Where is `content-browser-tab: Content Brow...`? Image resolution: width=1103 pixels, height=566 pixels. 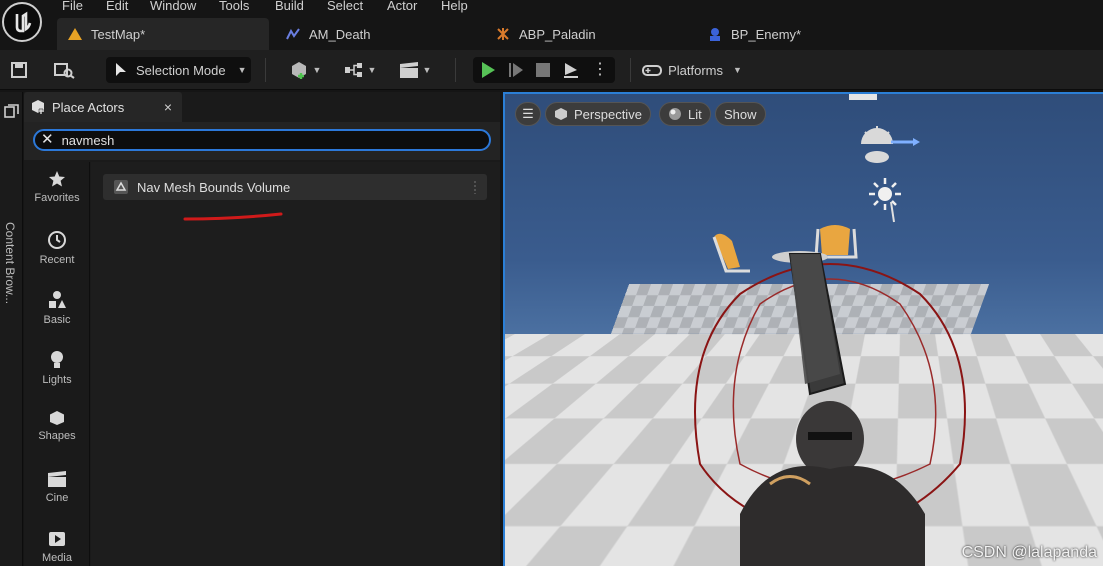 content-browser-tab: Content Brow... is located at coordinates (10, 263).